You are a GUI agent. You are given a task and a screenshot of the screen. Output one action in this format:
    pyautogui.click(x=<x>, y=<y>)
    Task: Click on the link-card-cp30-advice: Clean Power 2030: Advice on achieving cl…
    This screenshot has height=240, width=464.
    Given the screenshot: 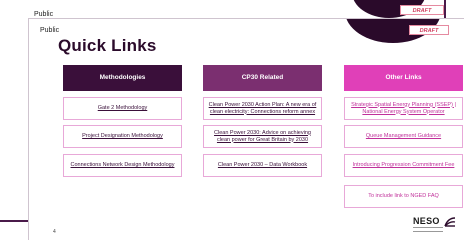 What is the action you would take?
    pyautogui.click(x=262, y=136)
    